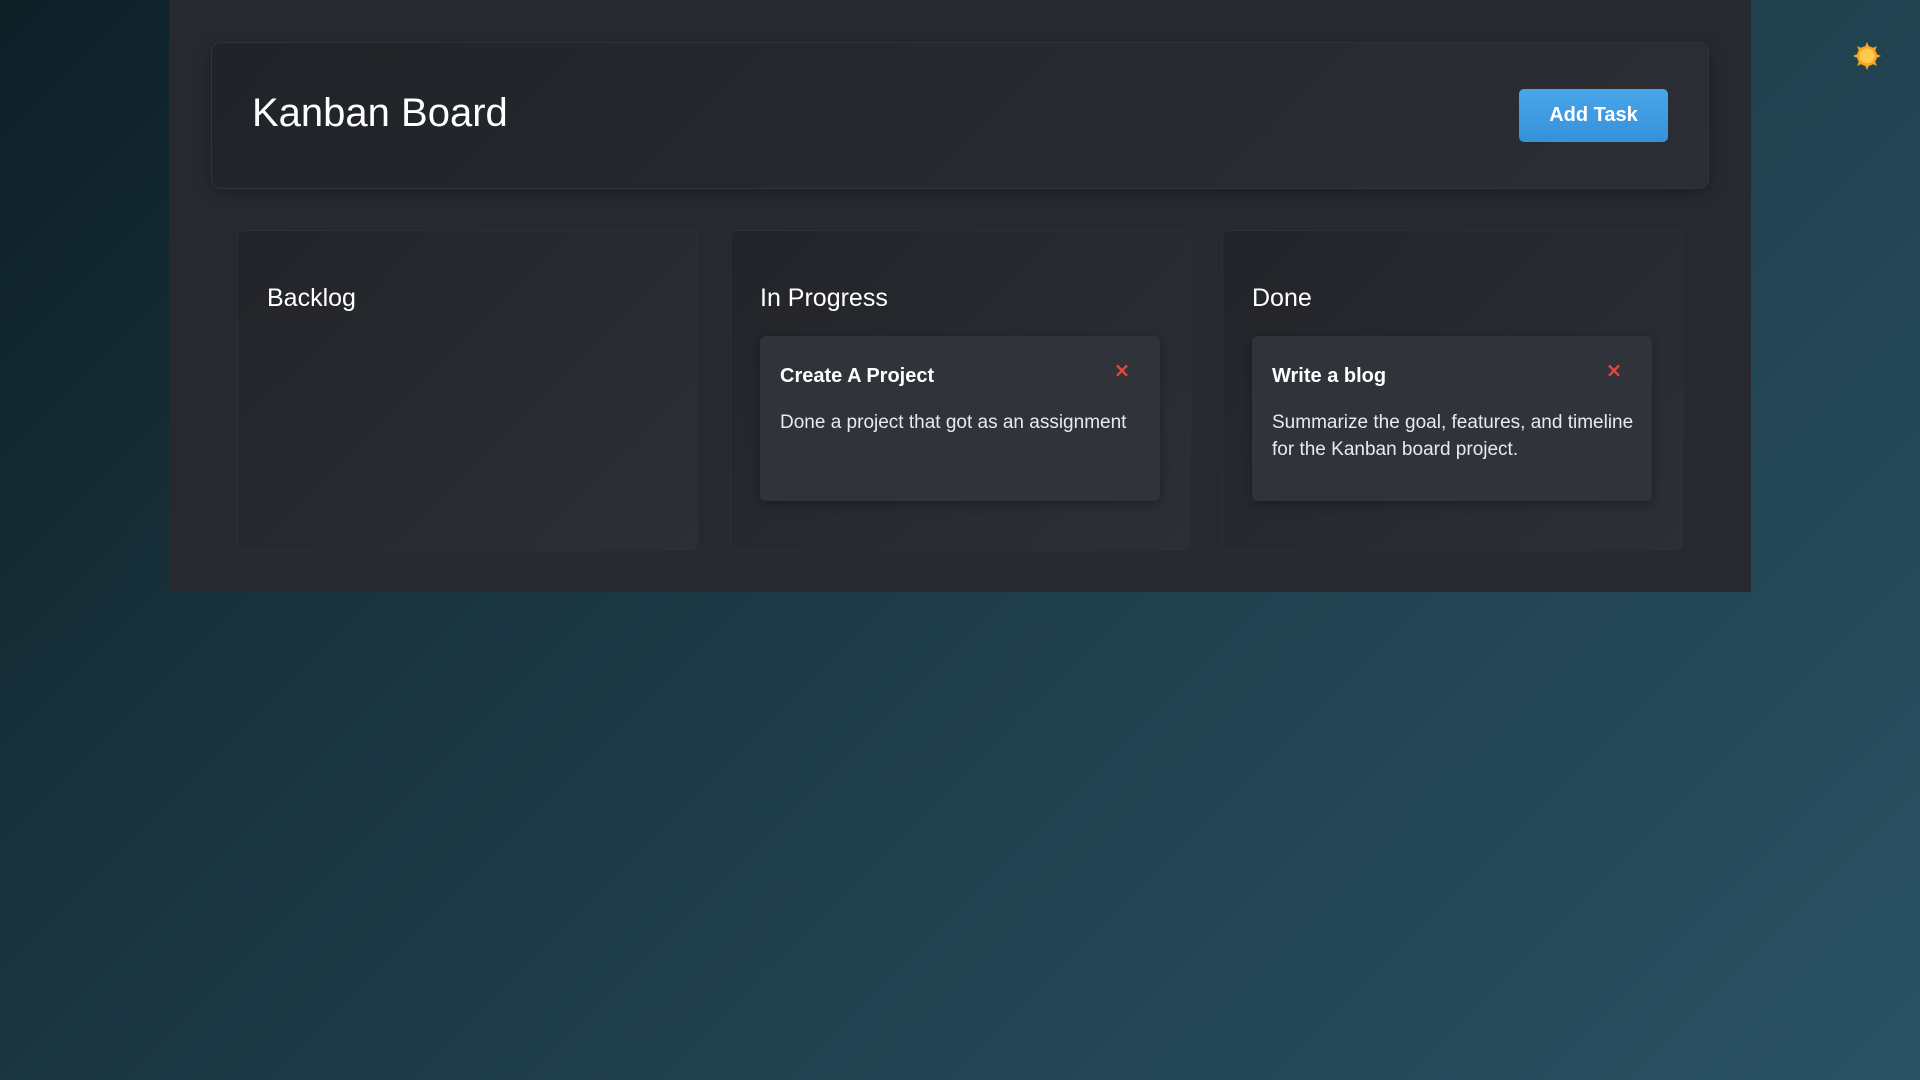 This screenshot has width=1920, height=1080. I want to click on task-title: Create A Project, so click(857, 376).